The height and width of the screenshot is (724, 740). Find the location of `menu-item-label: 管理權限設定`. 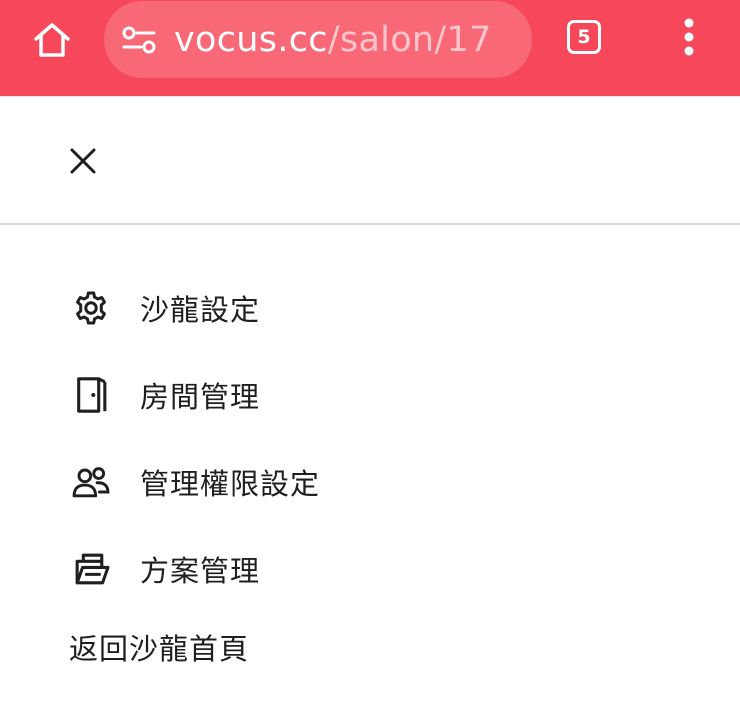

menu-item-label: 管理權限設定 is located at coordinates (230, 484).